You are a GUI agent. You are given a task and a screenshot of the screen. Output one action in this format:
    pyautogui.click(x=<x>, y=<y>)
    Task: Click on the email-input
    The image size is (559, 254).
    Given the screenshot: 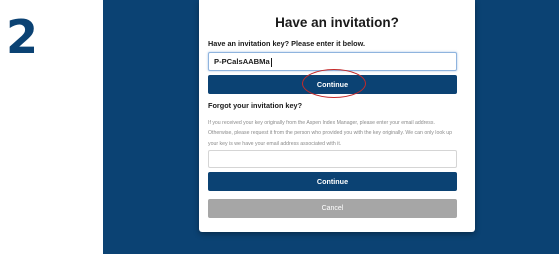 What is the action you would take?
    pyautogui.click(x=332, y=159)
    